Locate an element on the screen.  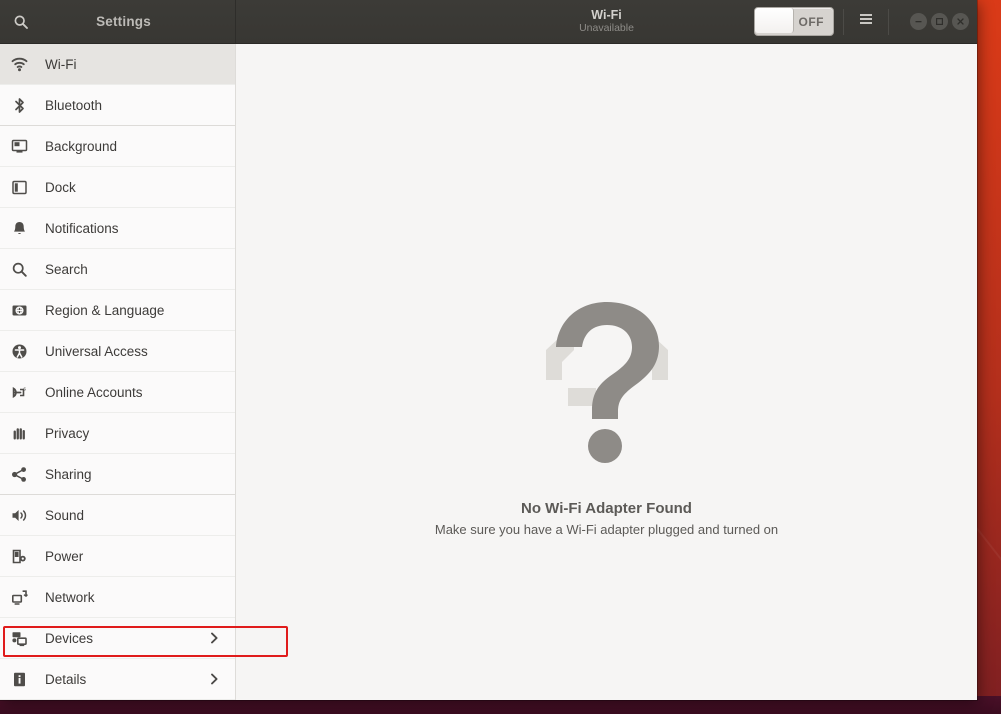
sidebar-item-label: Network is located at coordinates (70, 597).